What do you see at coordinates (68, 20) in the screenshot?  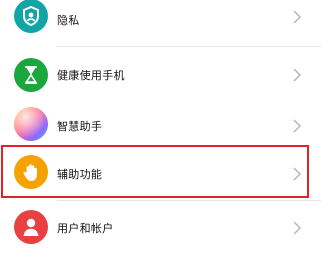 I see `settings-item-label: 隐私` at bounding box center [68, 20].